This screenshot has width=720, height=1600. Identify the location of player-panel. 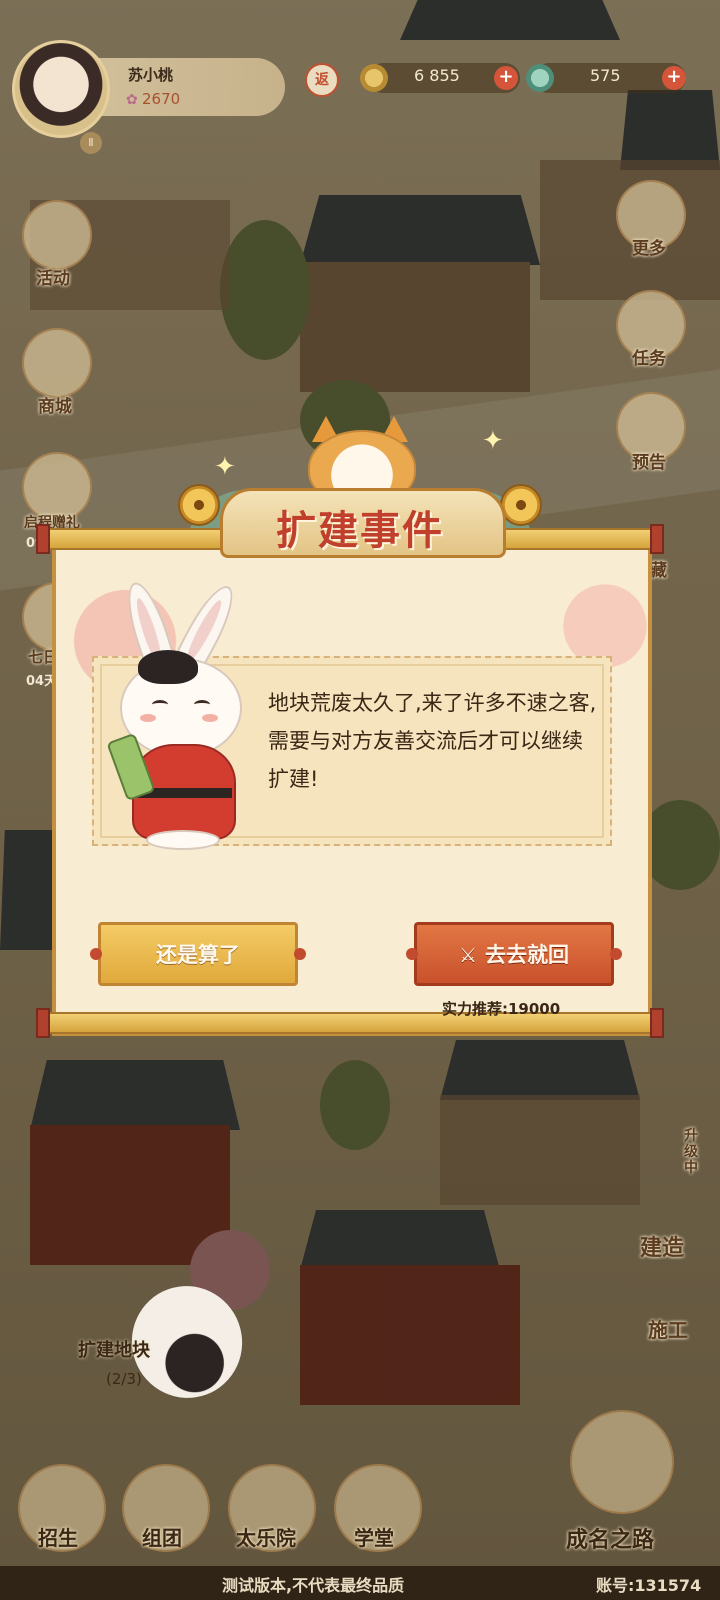
(182, 87).